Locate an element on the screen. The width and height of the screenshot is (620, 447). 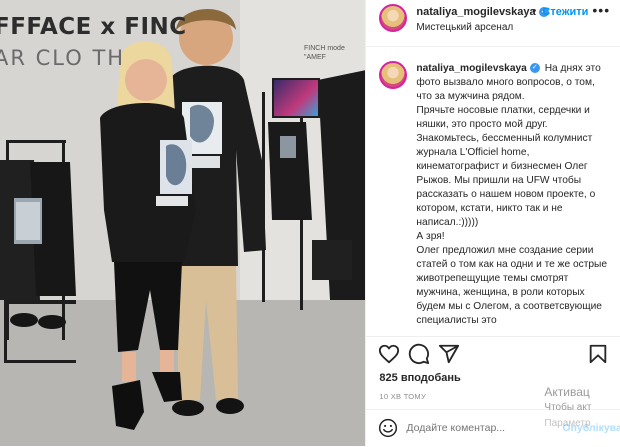
likes-count: 825 вподобань is located at coordinates (419, 378).